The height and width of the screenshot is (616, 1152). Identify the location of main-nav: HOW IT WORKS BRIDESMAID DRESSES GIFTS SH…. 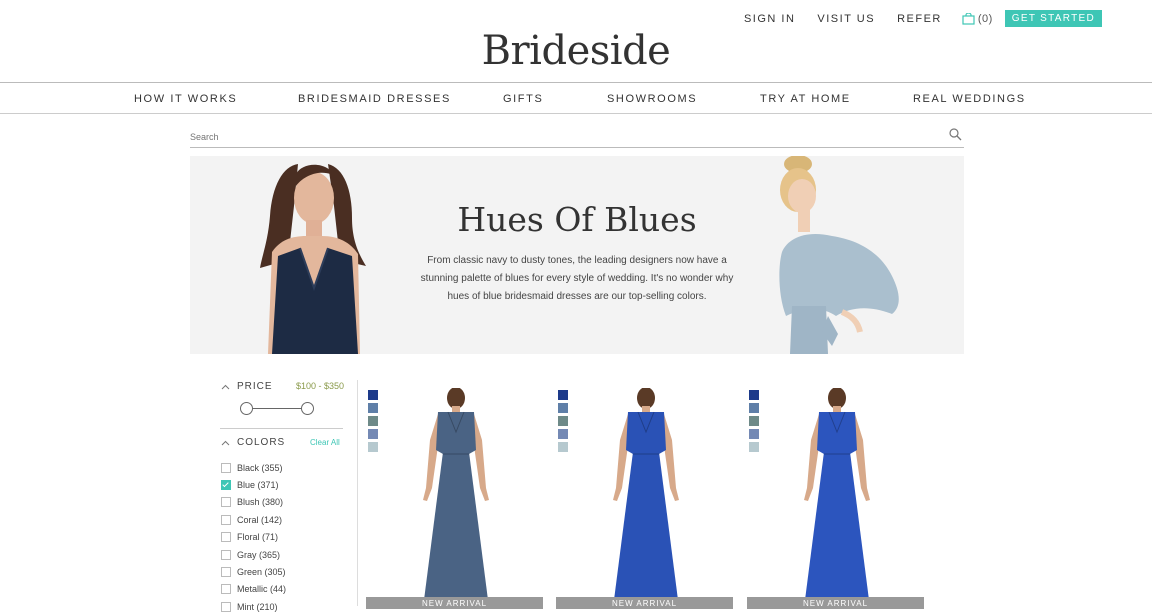
(576, 98).